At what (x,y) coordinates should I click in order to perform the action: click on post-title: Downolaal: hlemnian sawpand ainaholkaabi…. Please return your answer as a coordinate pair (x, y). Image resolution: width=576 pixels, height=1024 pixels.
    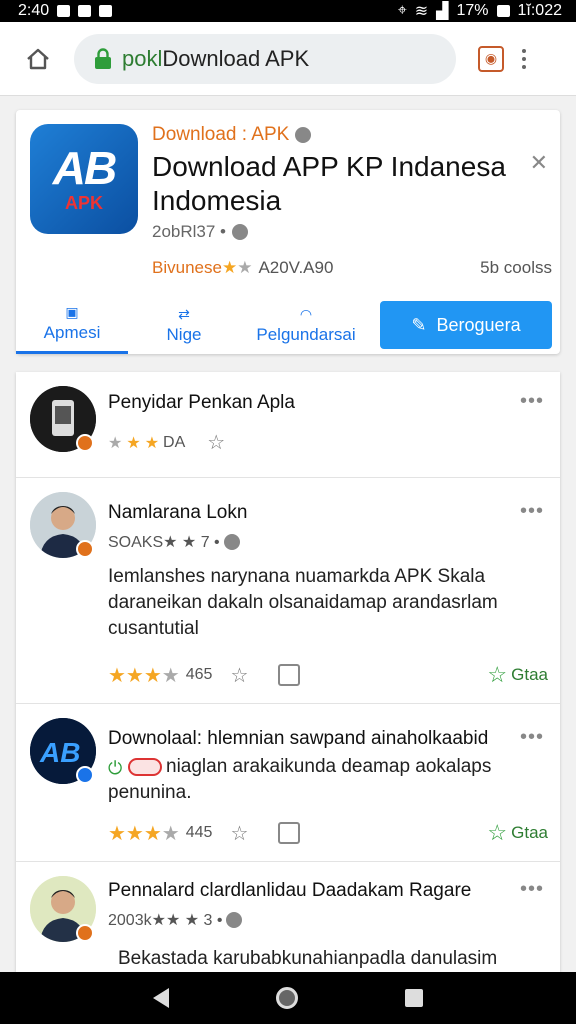
    Looking at the image, I should click on (298, 739).